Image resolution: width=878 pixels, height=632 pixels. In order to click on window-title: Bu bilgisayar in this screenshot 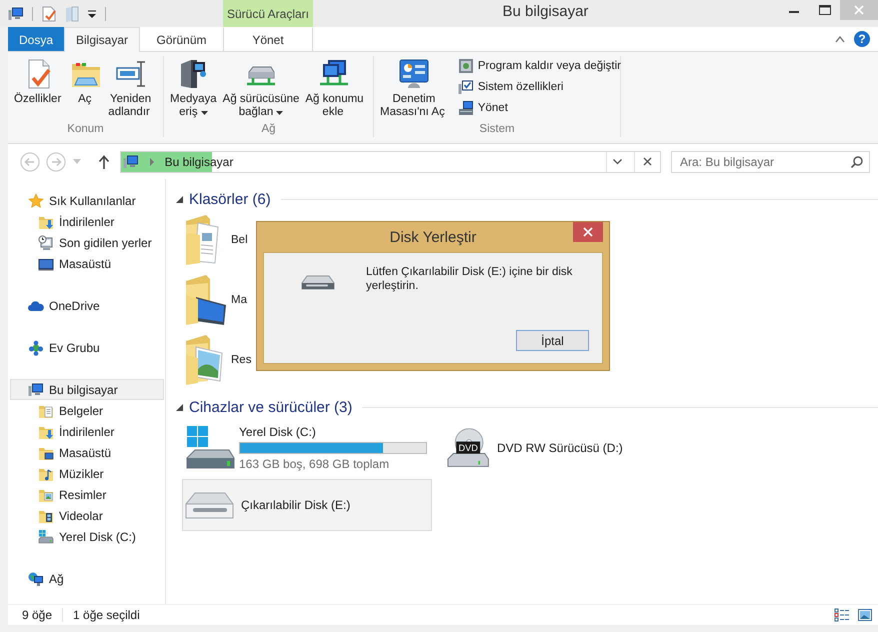, I will do `click(545, 11)`.